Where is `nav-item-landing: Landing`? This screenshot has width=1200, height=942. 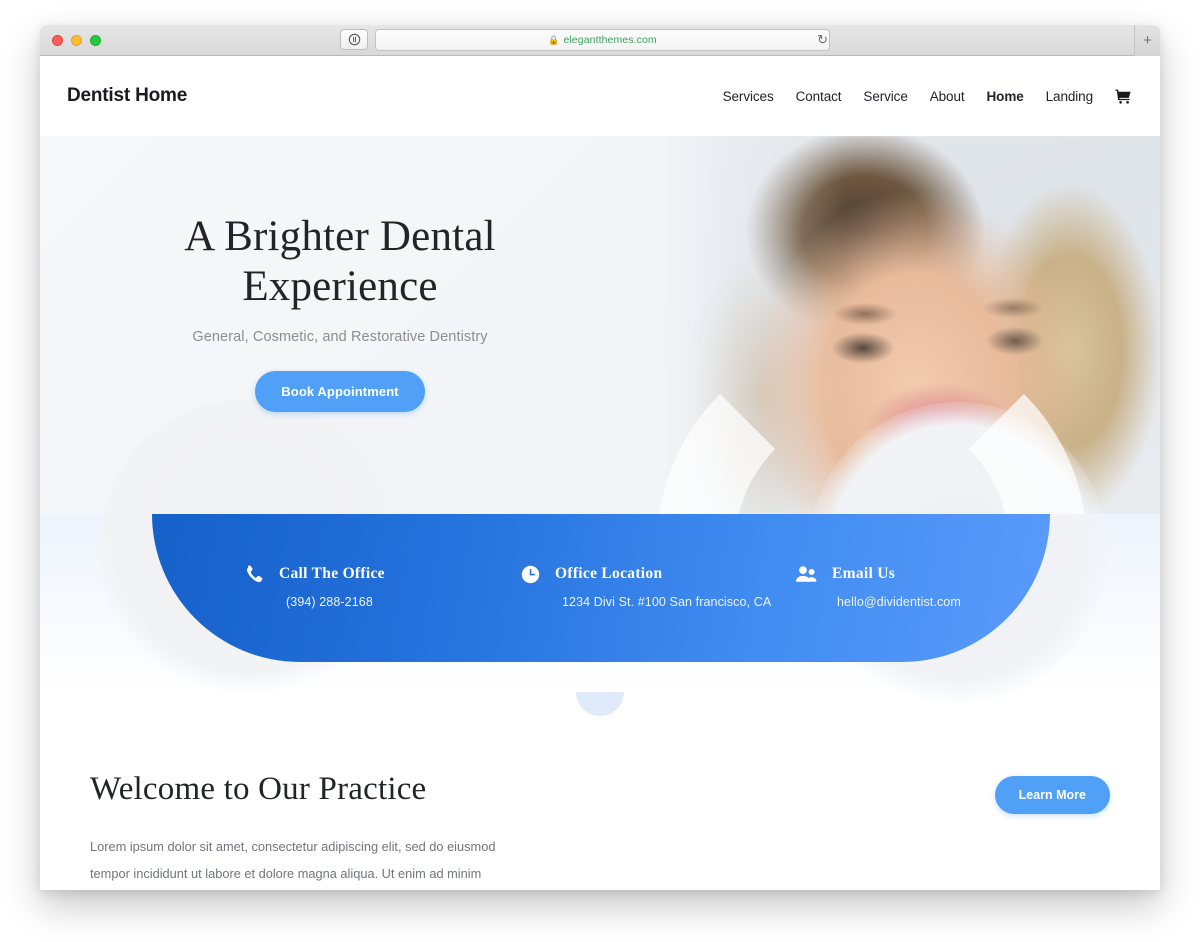 nav-item-landing: Landing is located at coordinates (1069, 96).